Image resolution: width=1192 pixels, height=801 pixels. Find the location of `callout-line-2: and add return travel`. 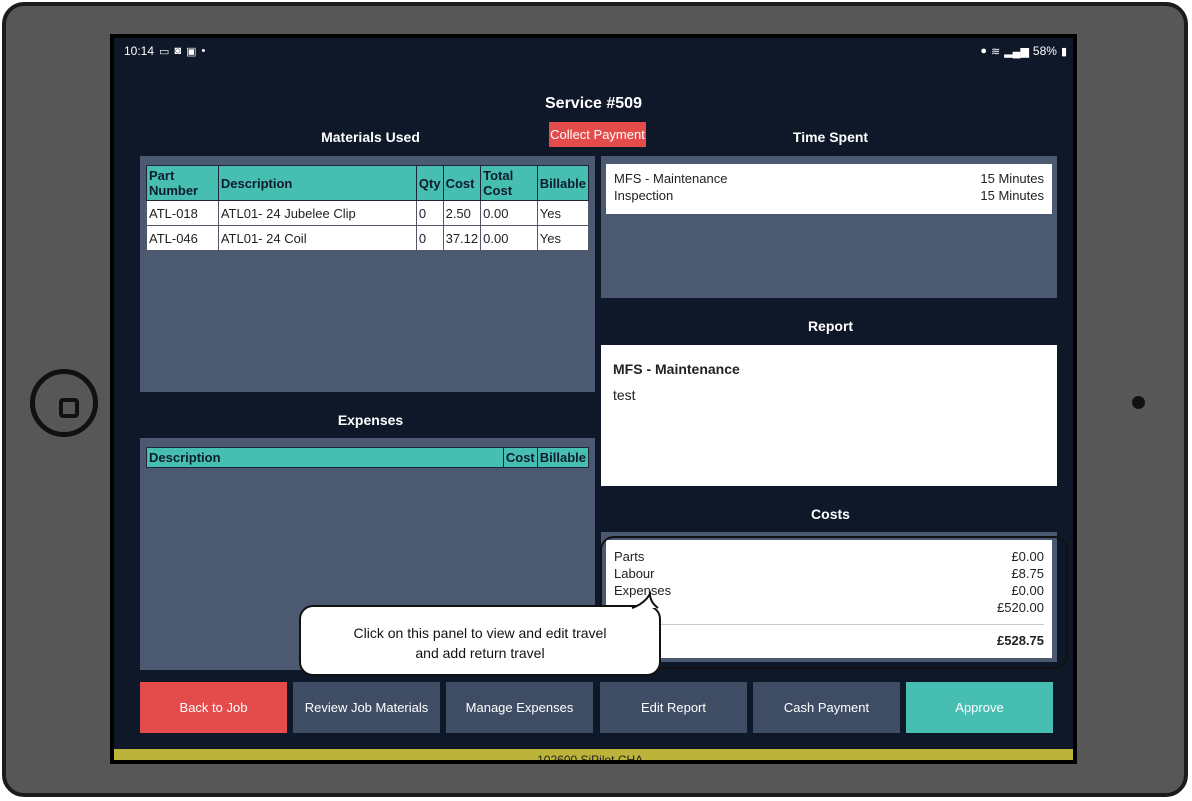

callout-line-2: and add return travel is located at coordinates (480, 653).